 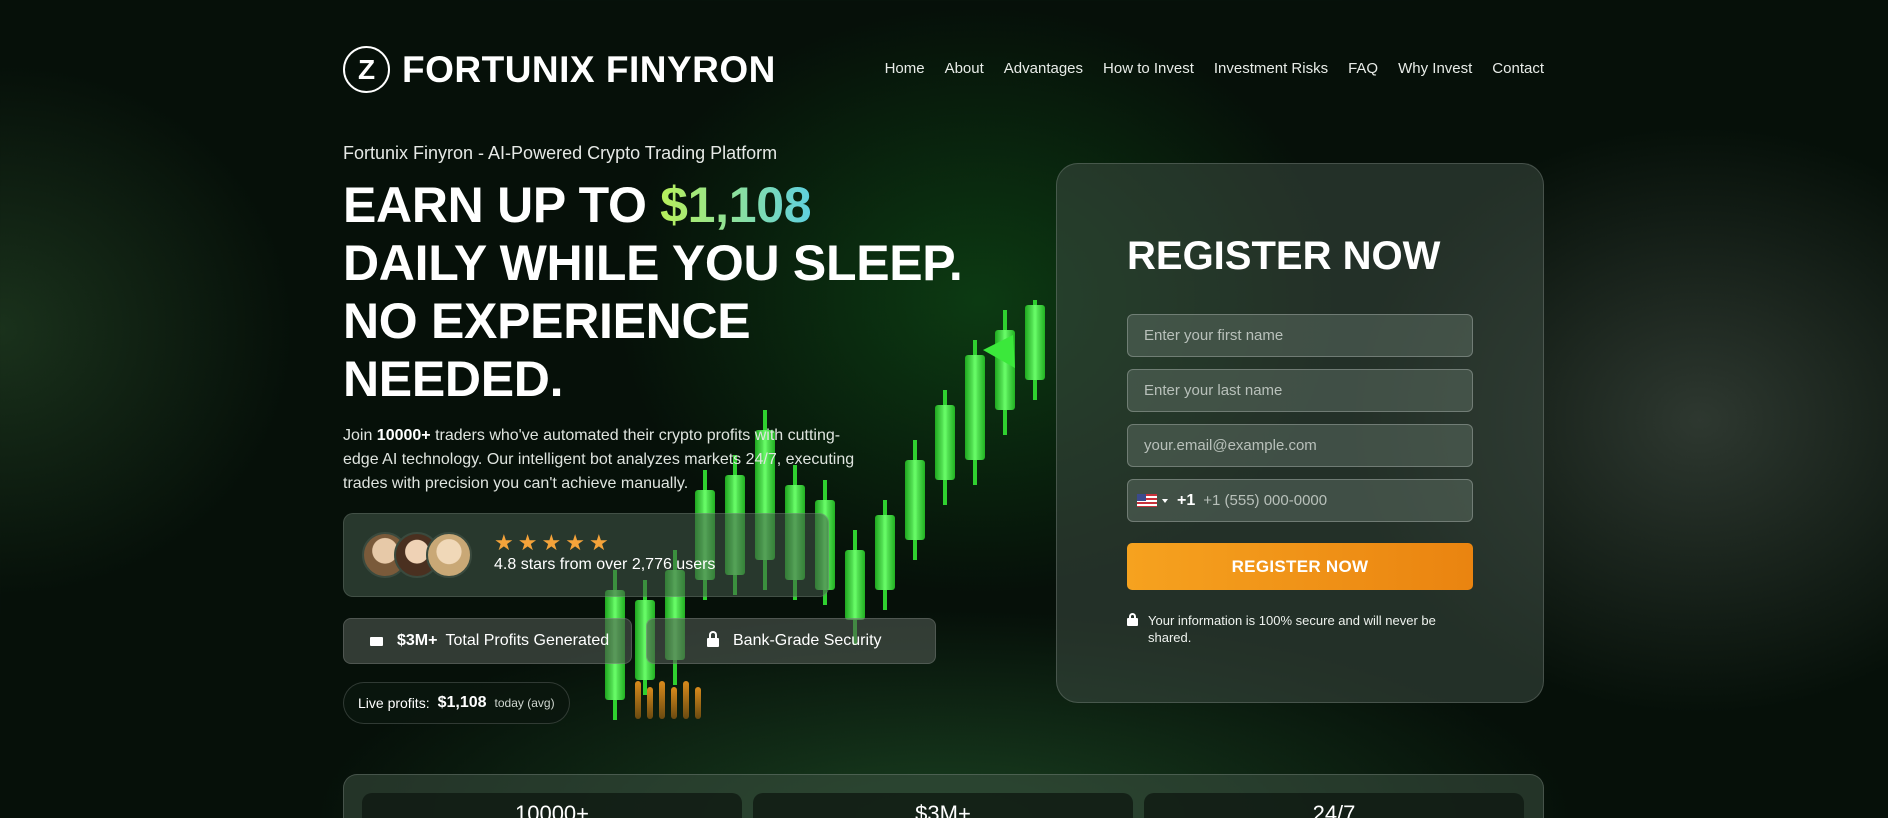 I want to click on nav-about: About, so click(x=964, y=68).